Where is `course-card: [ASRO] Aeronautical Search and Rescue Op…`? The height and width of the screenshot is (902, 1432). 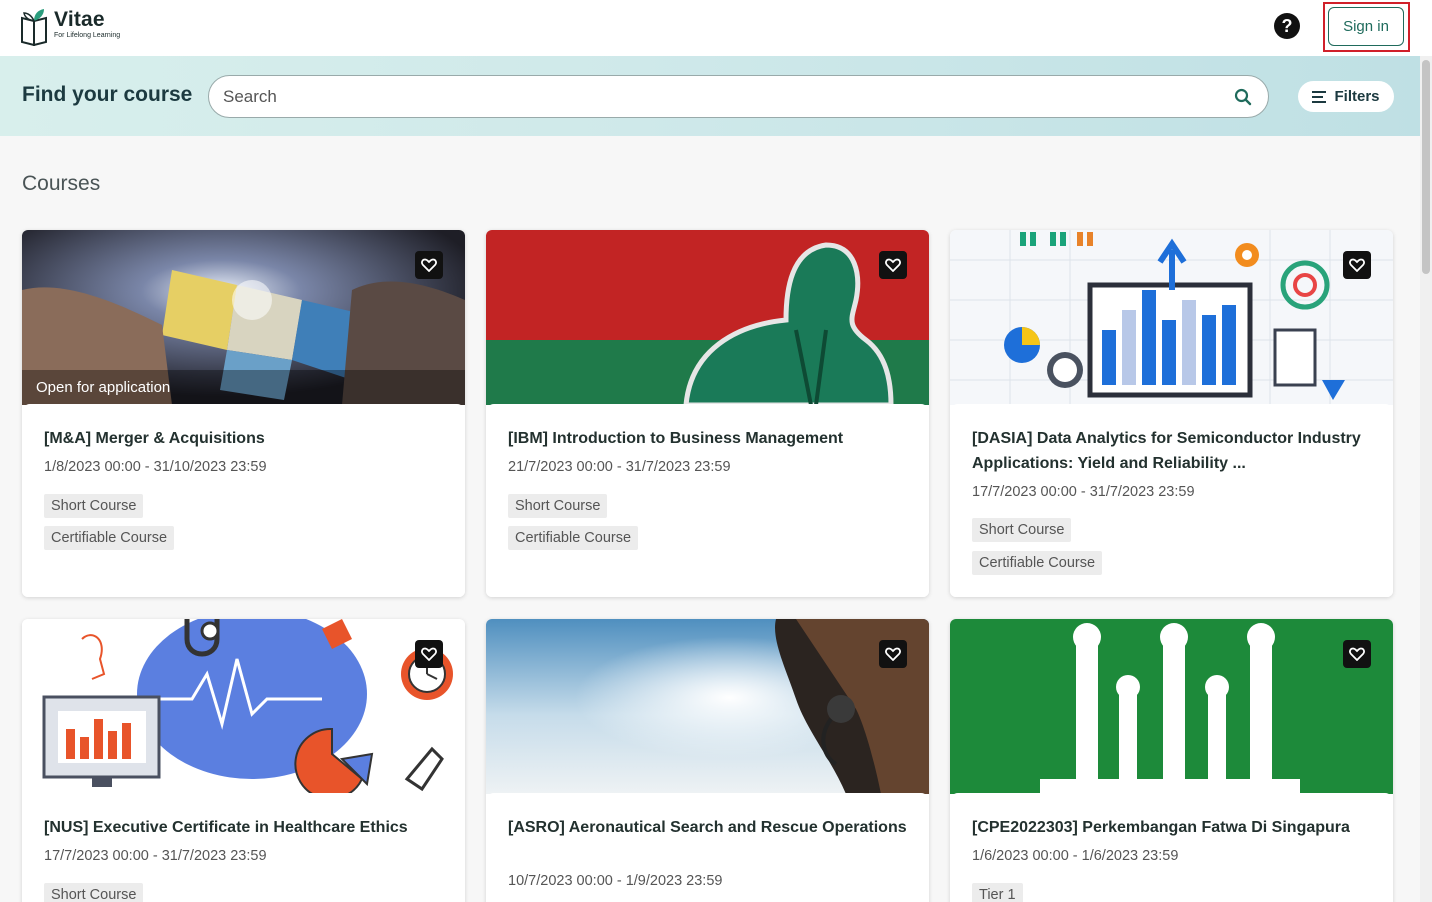
course-card: [ASRO] Aeronautical Search and Rescue Op… is located at coordinates (707, 760).